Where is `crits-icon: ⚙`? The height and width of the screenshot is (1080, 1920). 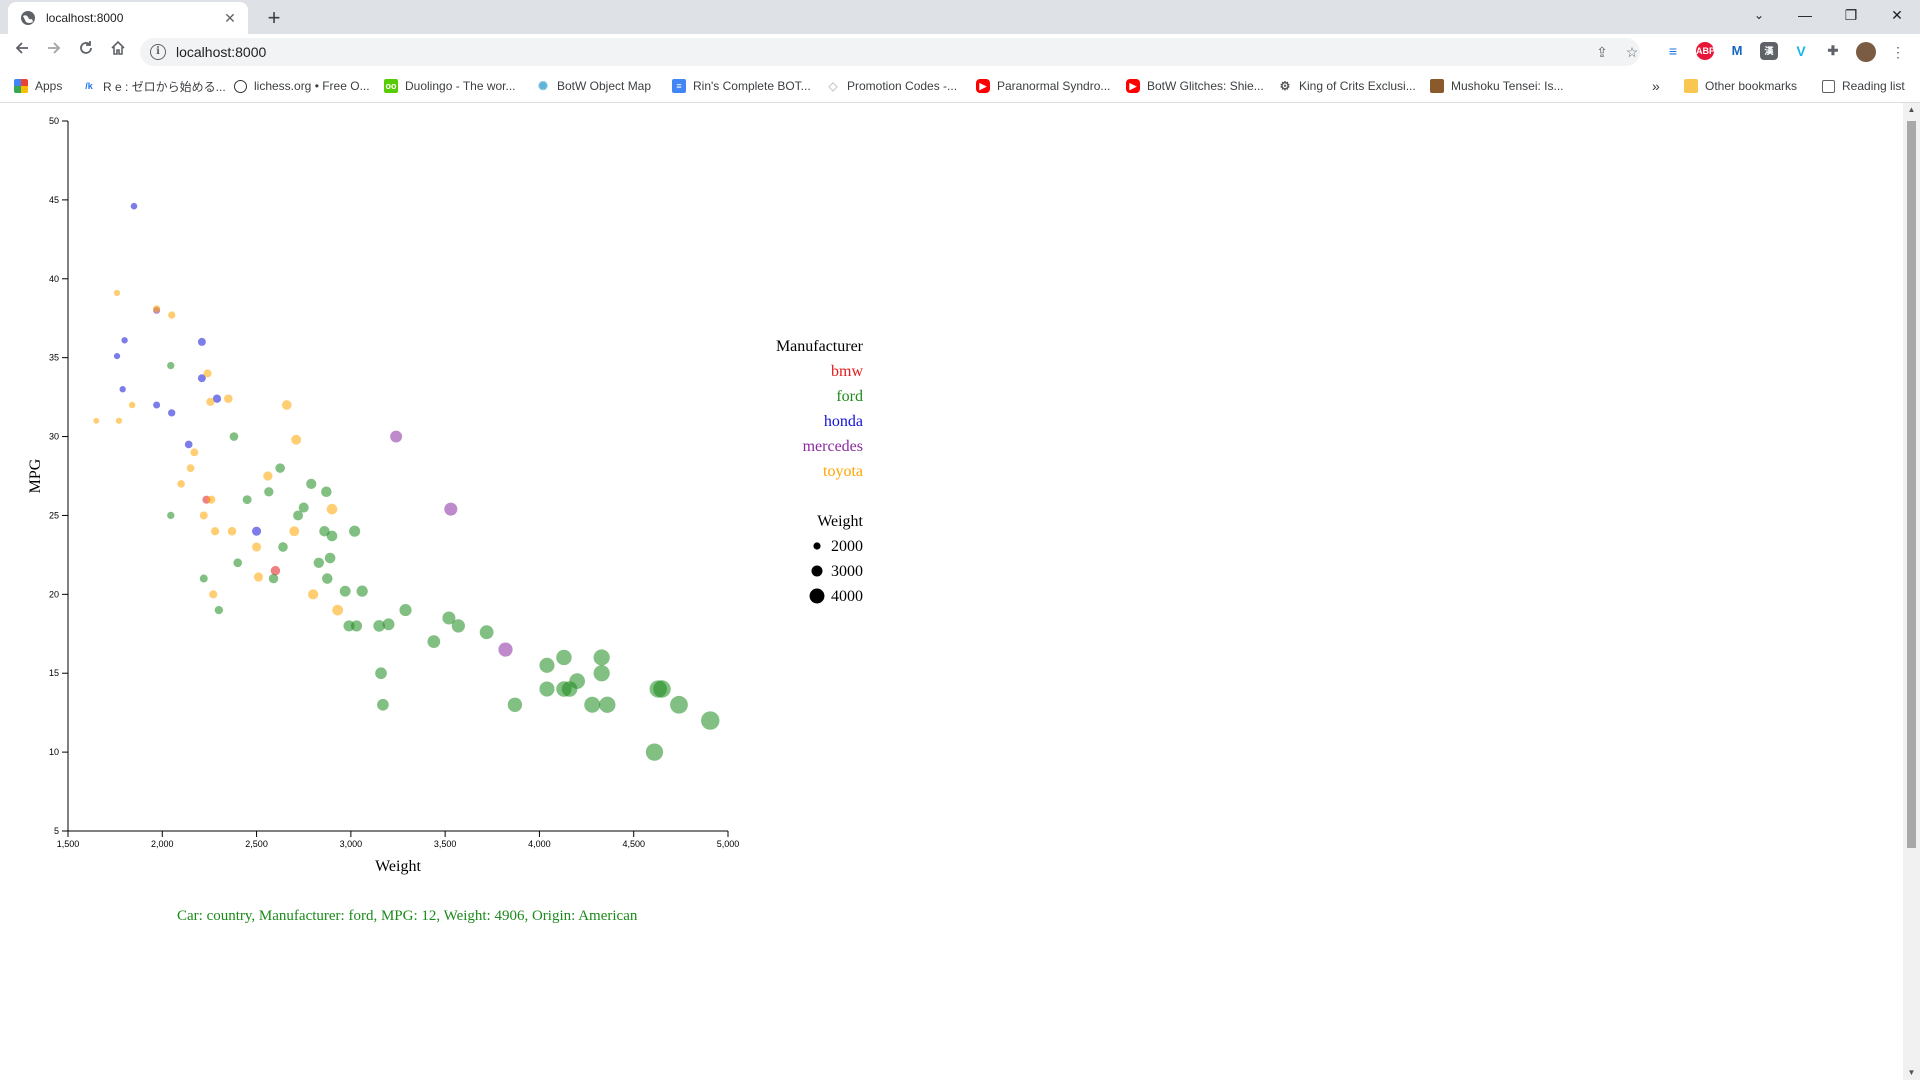 crits-icon: ⚙ is located at coordinates (1285, 86).